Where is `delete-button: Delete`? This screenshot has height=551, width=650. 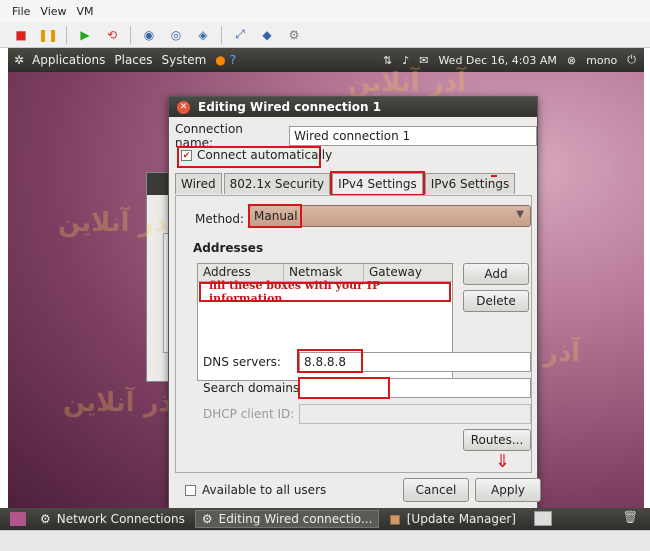
delete-button: Delete is located at coordinates (496, 301).